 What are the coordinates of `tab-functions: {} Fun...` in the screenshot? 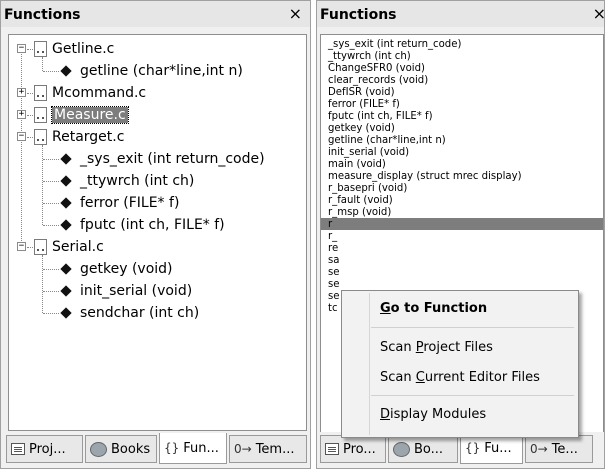 It's located at (193, 448).